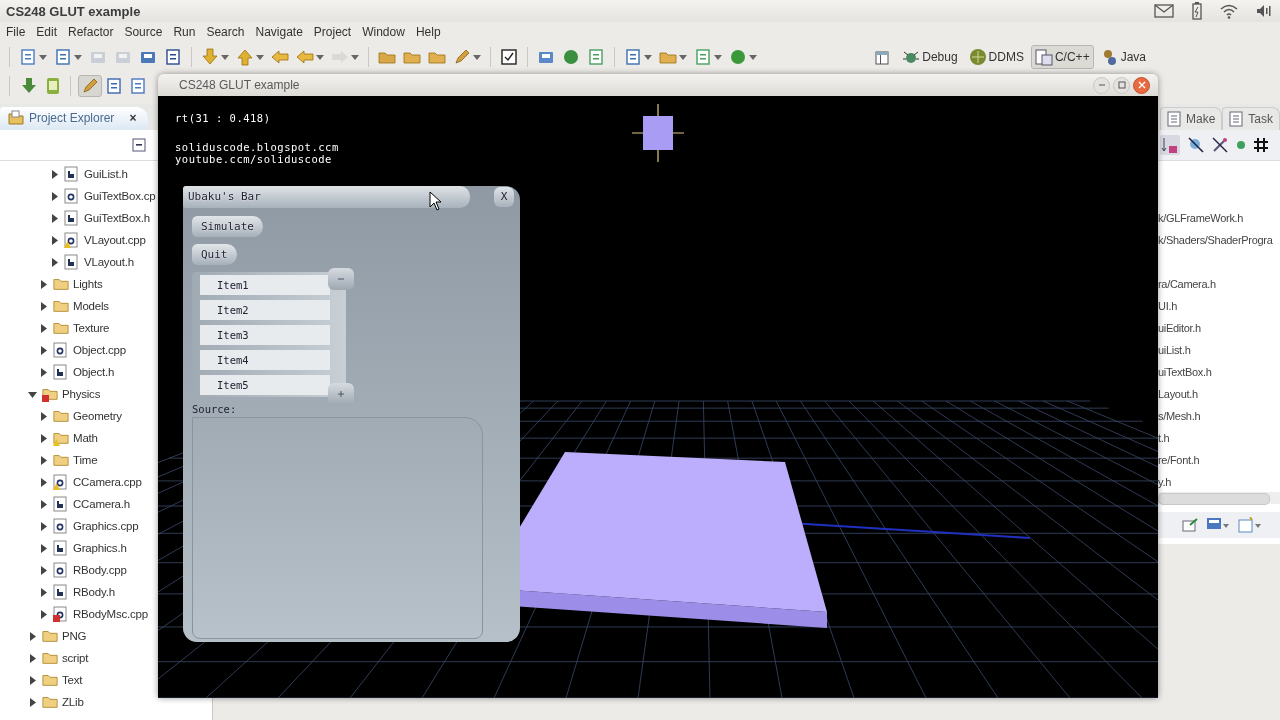  Describe the element at coordinates (1229, 11) in the screenshot. I see `wifi-icon` at that location.